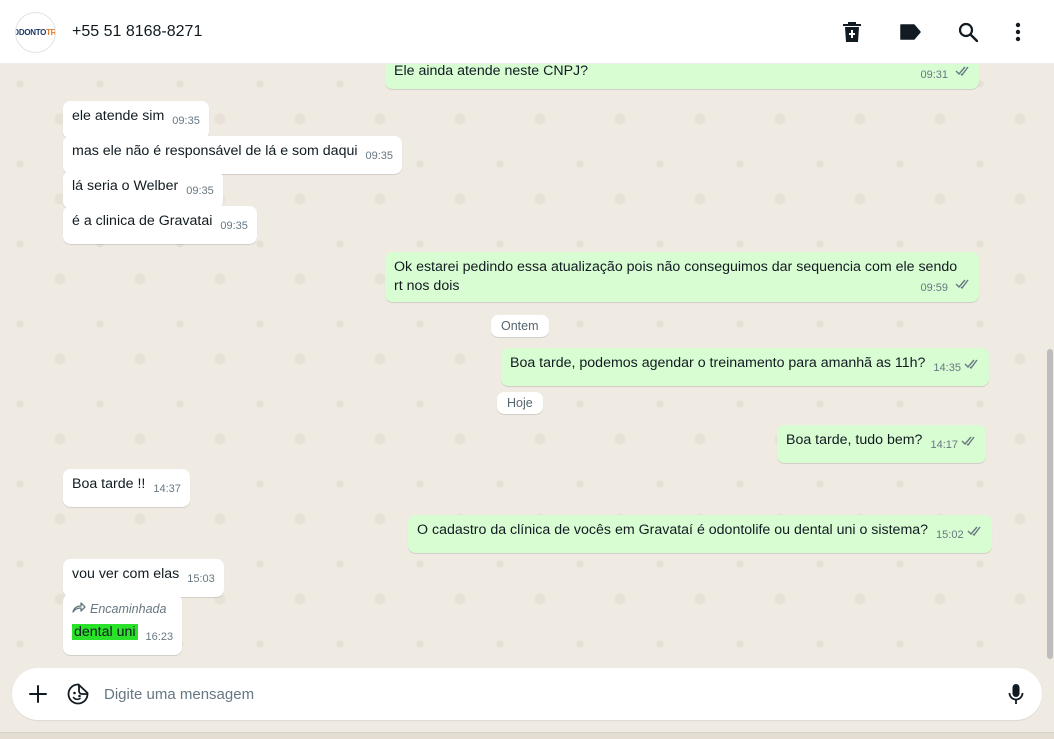  What do you see at coordinates (527, 735) in the screenshot?
I see `window-bottom-edge` at bounding box center [527, 735].